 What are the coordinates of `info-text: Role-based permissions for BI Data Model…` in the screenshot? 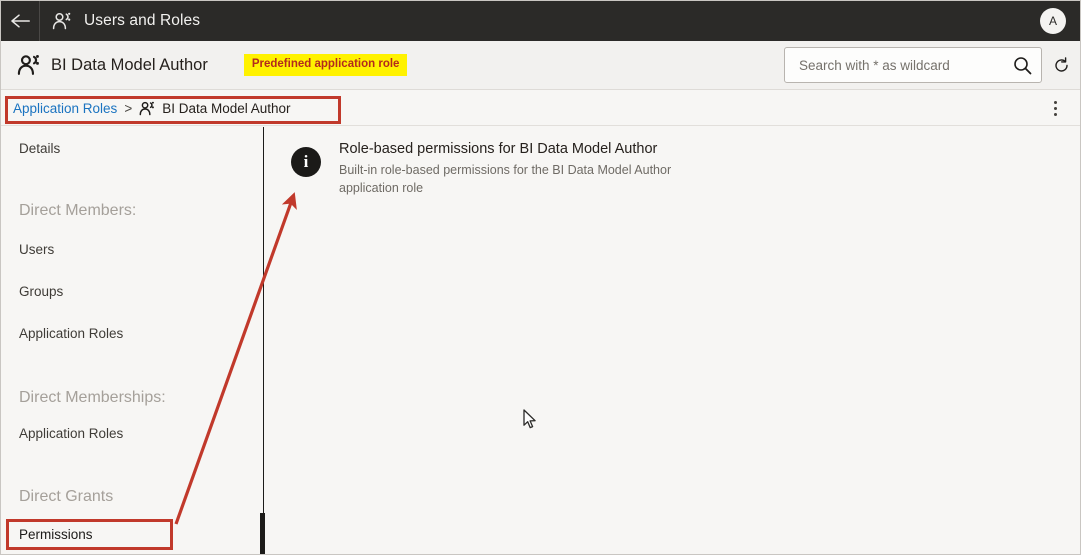 It's located at (509, 169).